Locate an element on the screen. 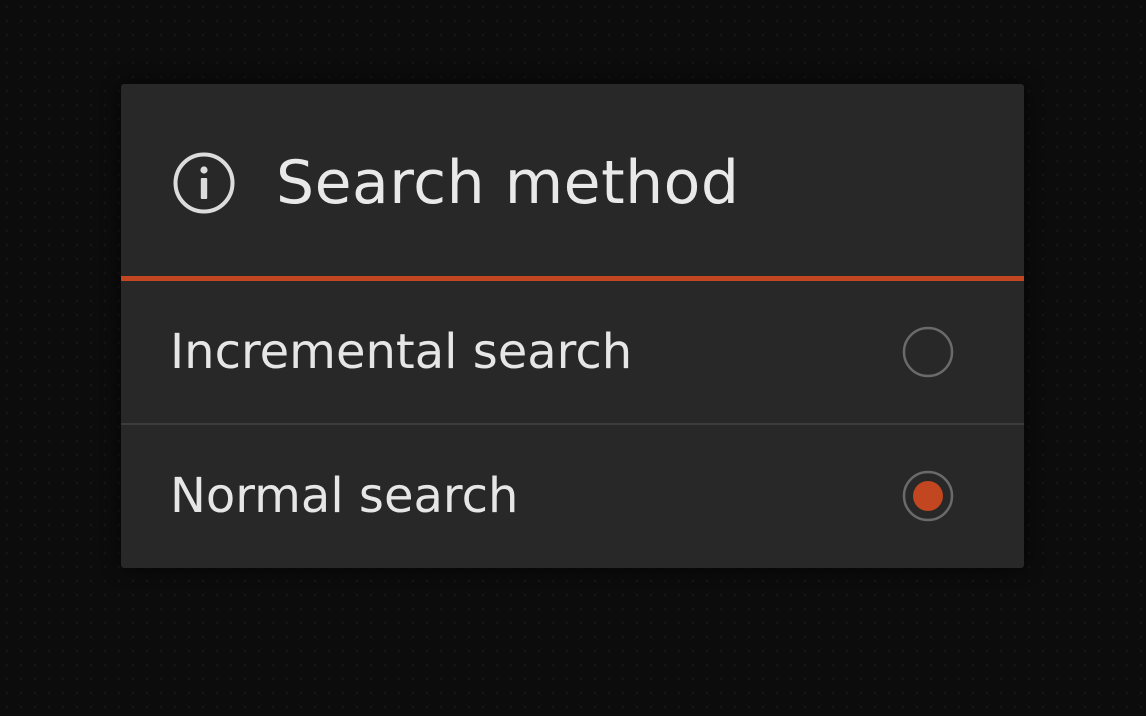 This screenshot has height=716, width=1146. radio-button-selected is located at coordinates (928, 496).